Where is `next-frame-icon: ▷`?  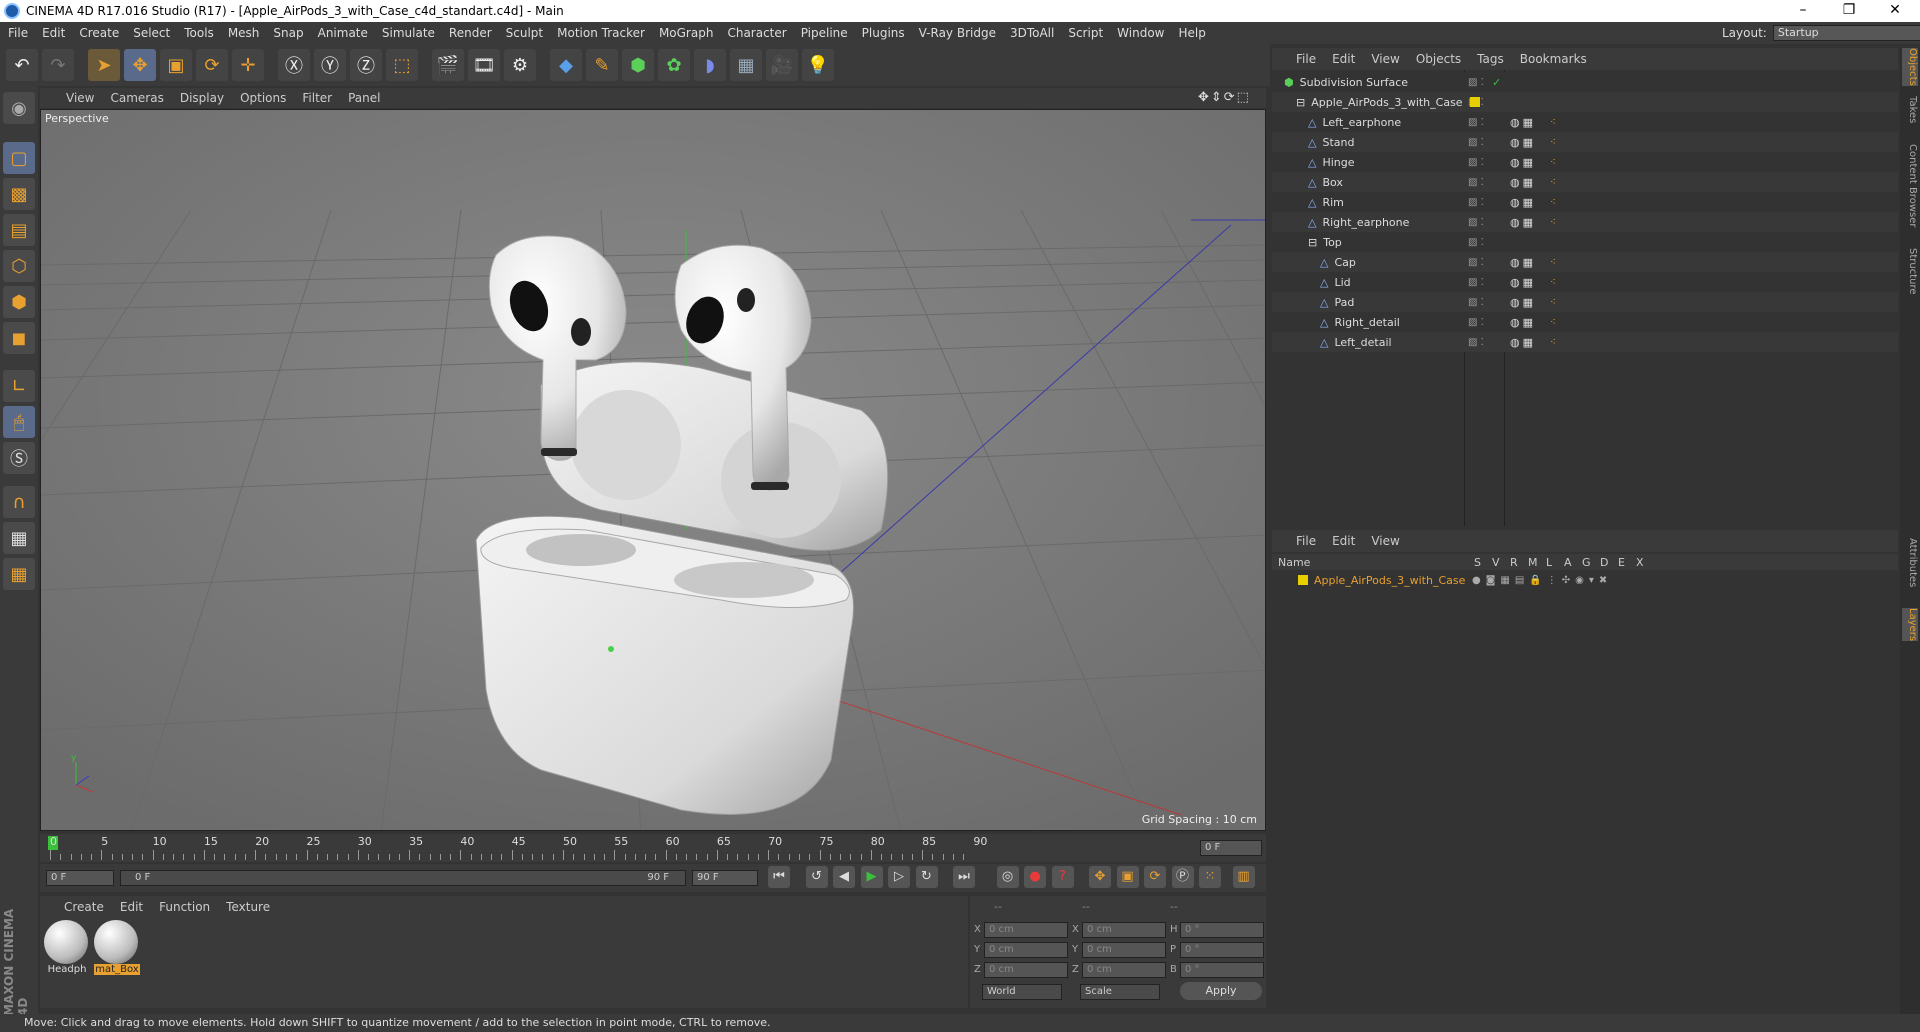 next-frame-icon: ▷ is located at coordinates (899, 877).